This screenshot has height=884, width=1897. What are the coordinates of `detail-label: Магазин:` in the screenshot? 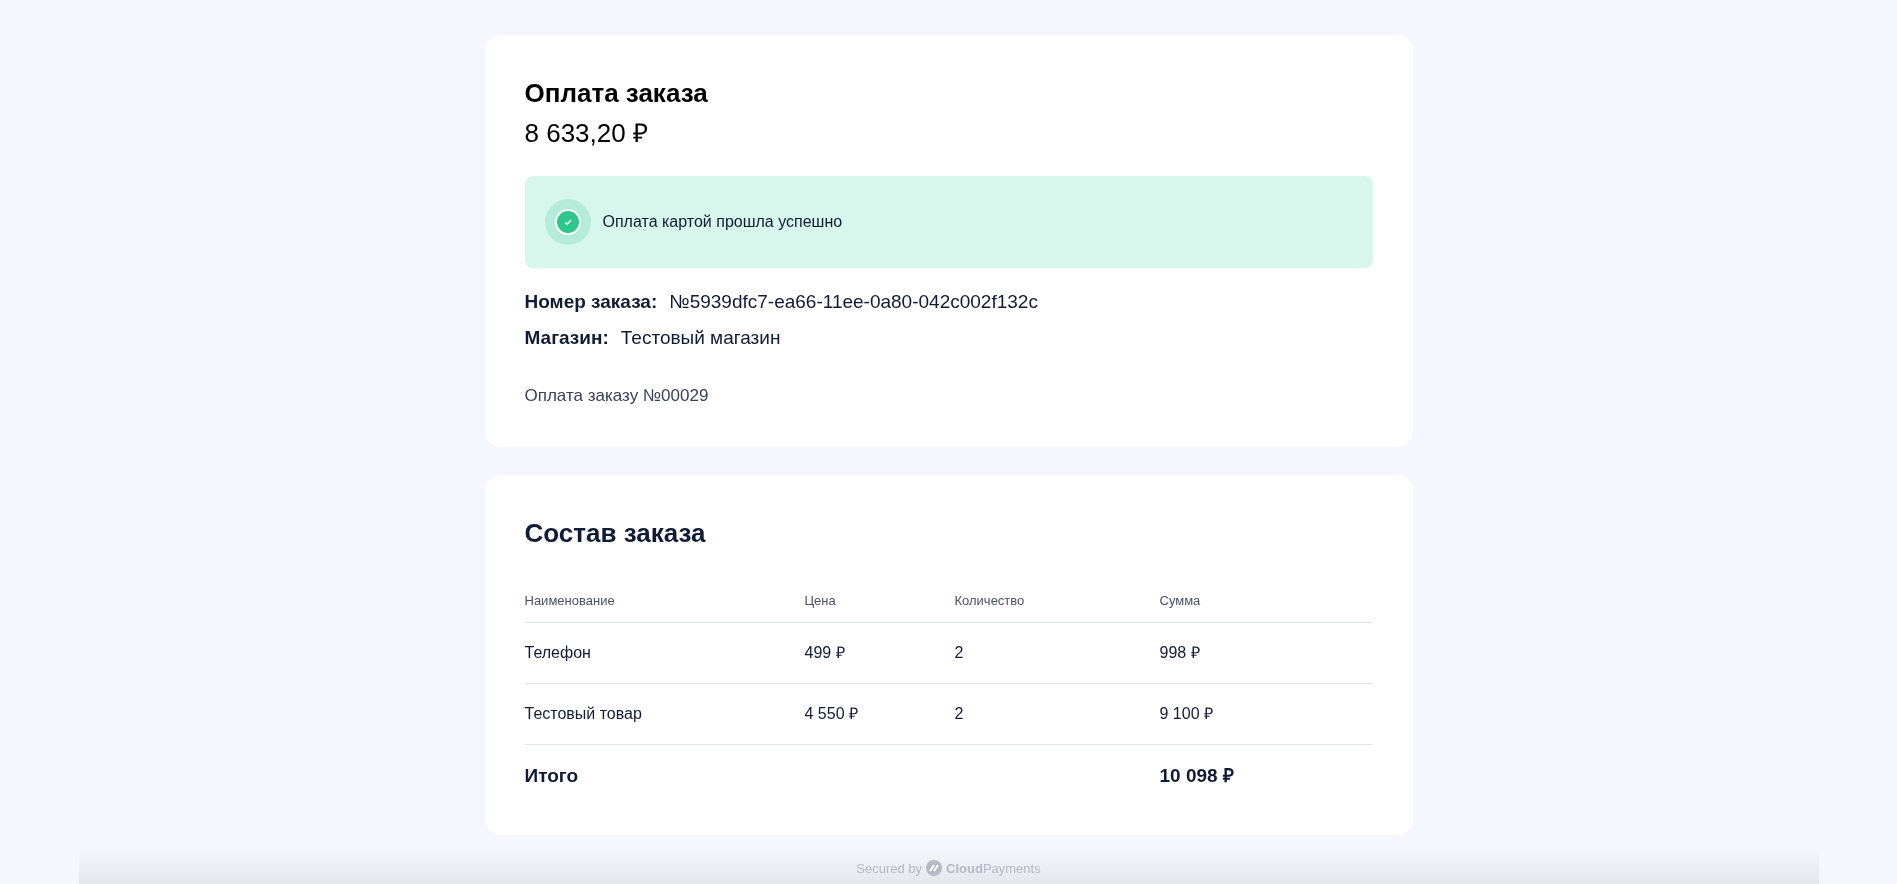 It's located at (566, 338).